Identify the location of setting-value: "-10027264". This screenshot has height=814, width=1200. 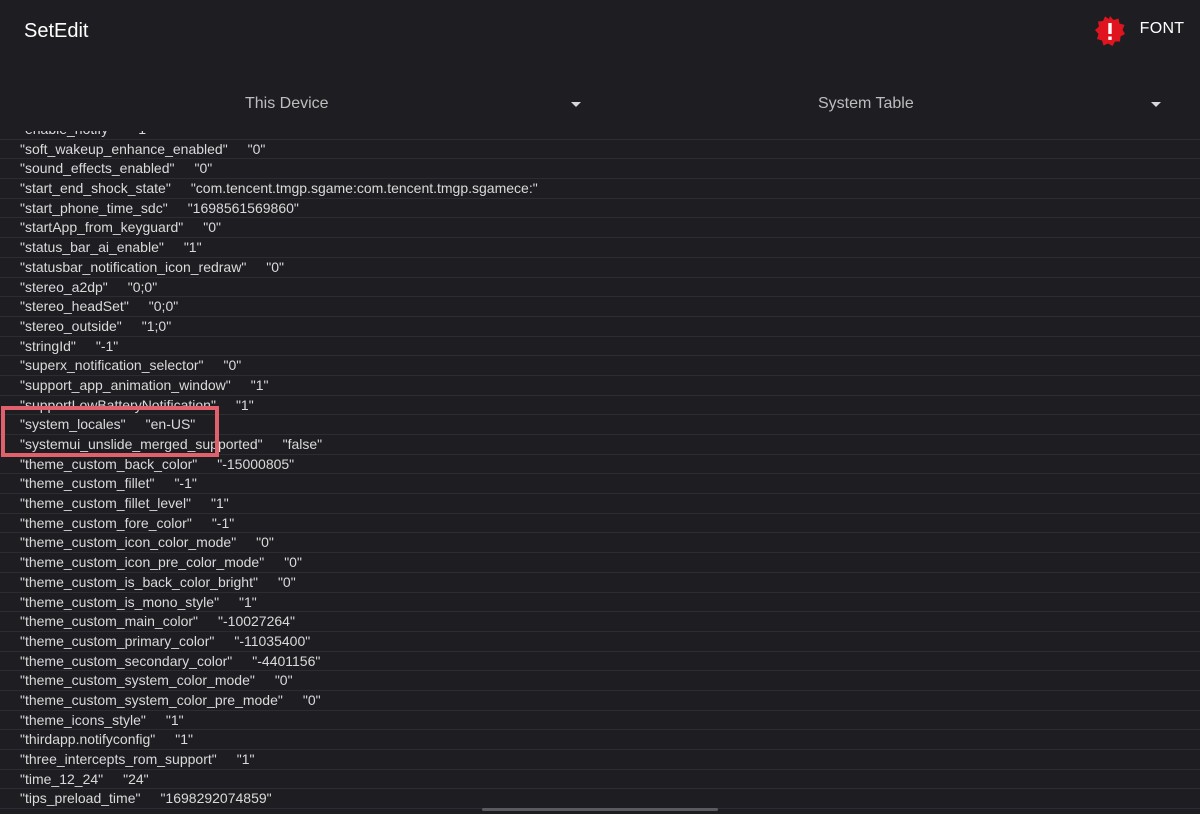
(256, 621).